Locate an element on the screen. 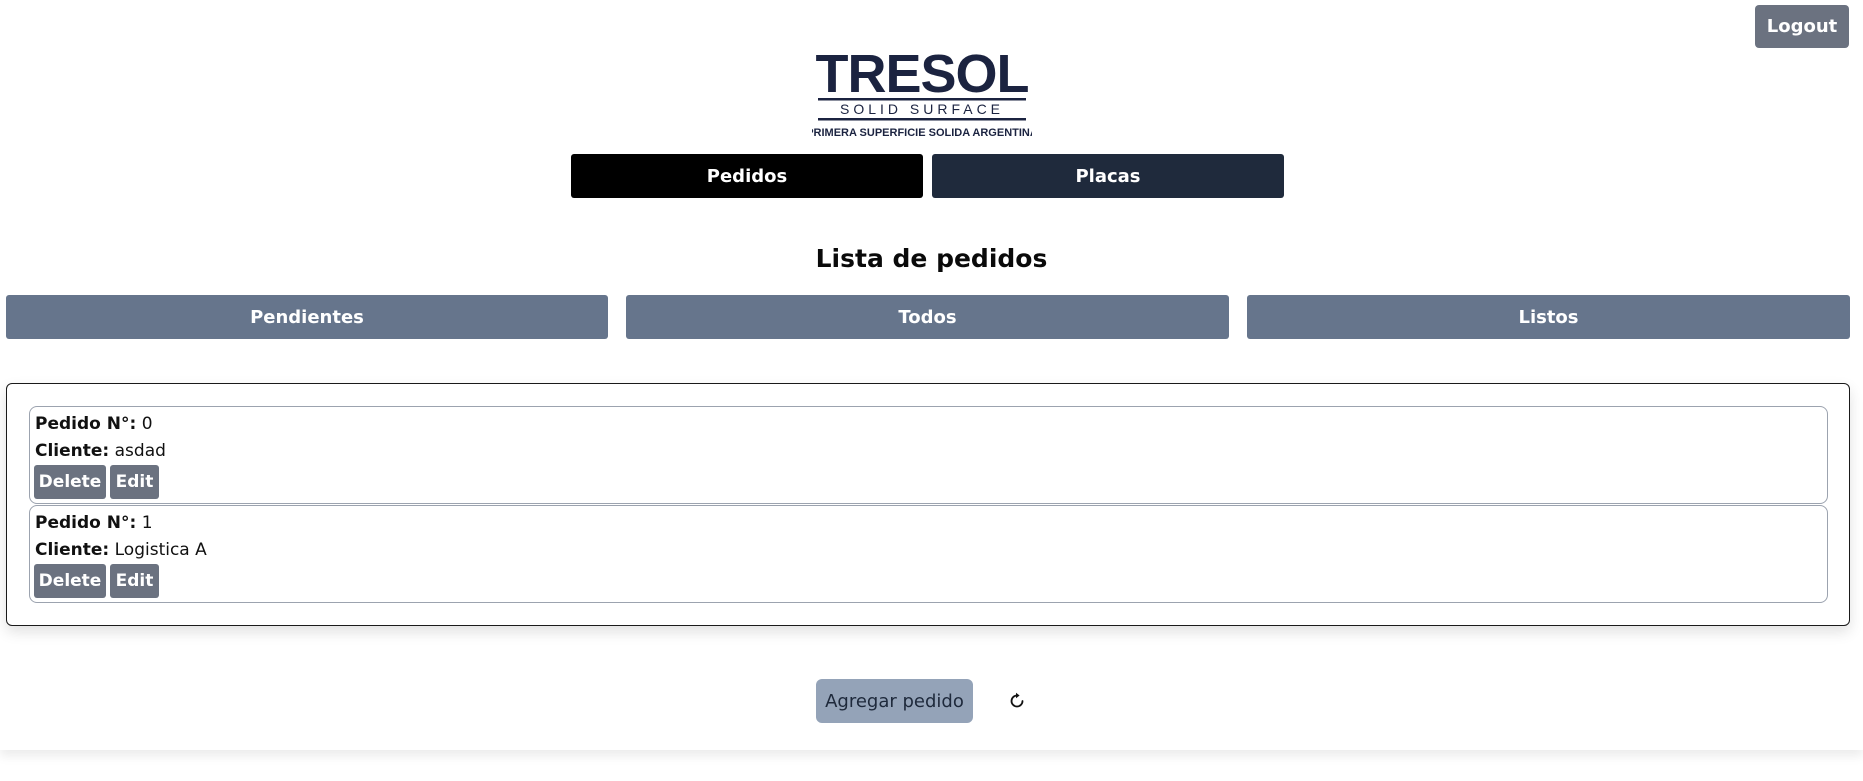 This screenshot has width=1863, height=781. tab-placas: Placas is located at coordinates (1108, 176).